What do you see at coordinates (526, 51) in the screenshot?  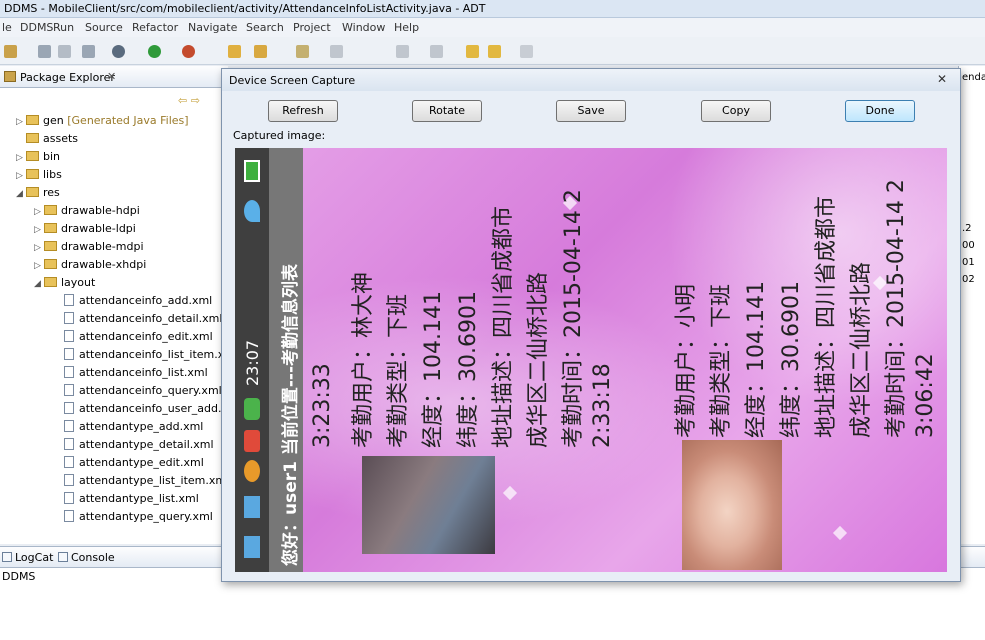 I see `forward-icon` at bounding box center [526, 51].